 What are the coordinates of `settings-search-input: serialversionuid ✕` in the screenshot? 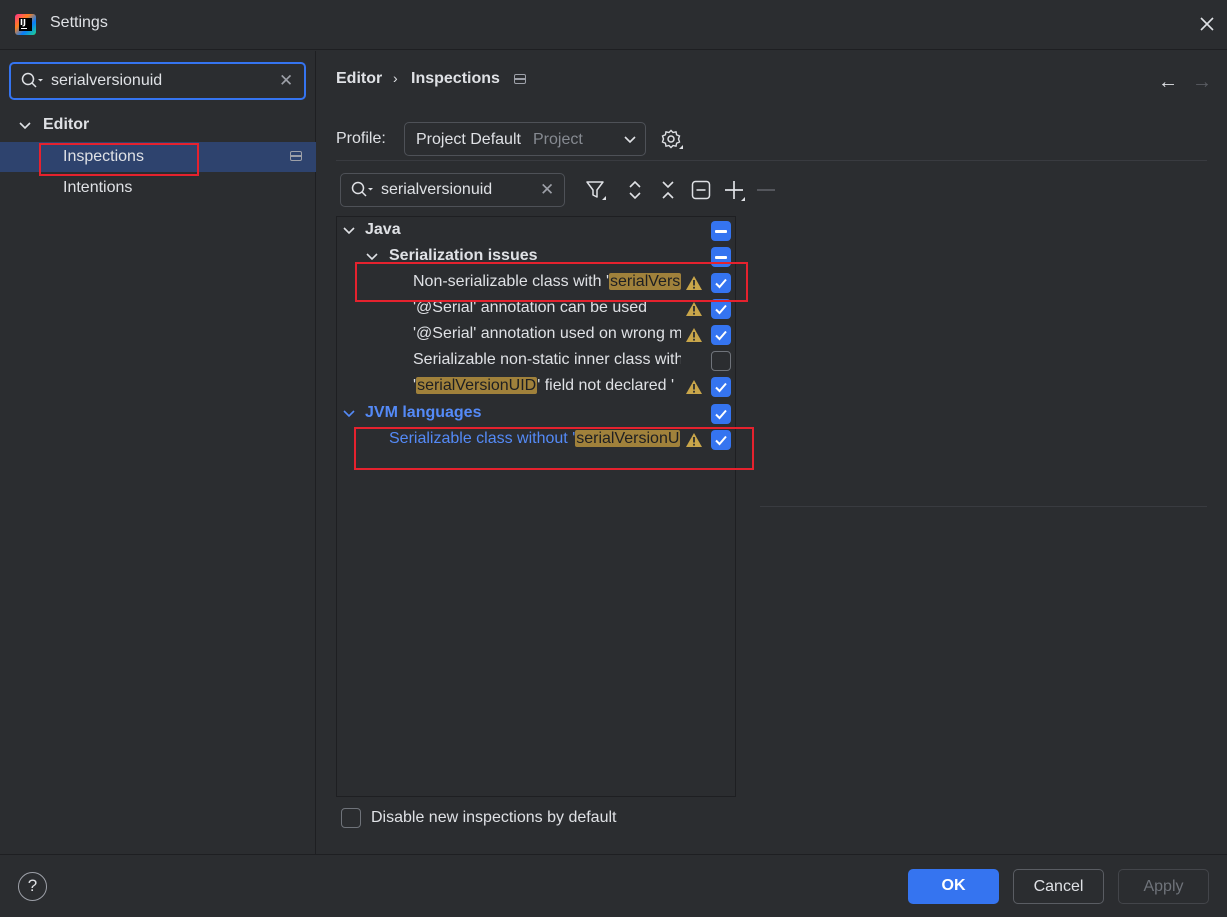 It's located at (157, 81).